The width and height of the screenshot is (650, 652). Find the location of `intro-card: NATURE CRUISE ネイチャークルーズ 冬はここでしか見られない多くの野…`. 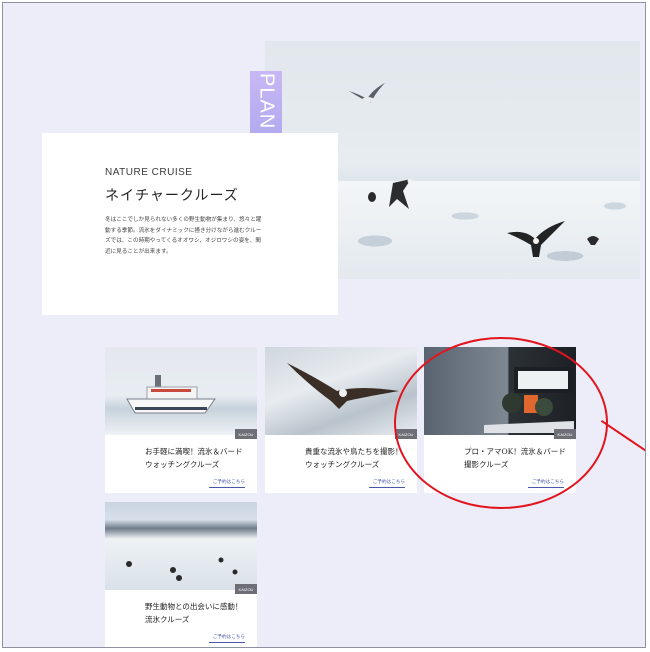

intro-card: NATURE CRUISE ネイチャークルーズ 冬はここでしか見られない多くの野… is located at coordinates (190, 224).